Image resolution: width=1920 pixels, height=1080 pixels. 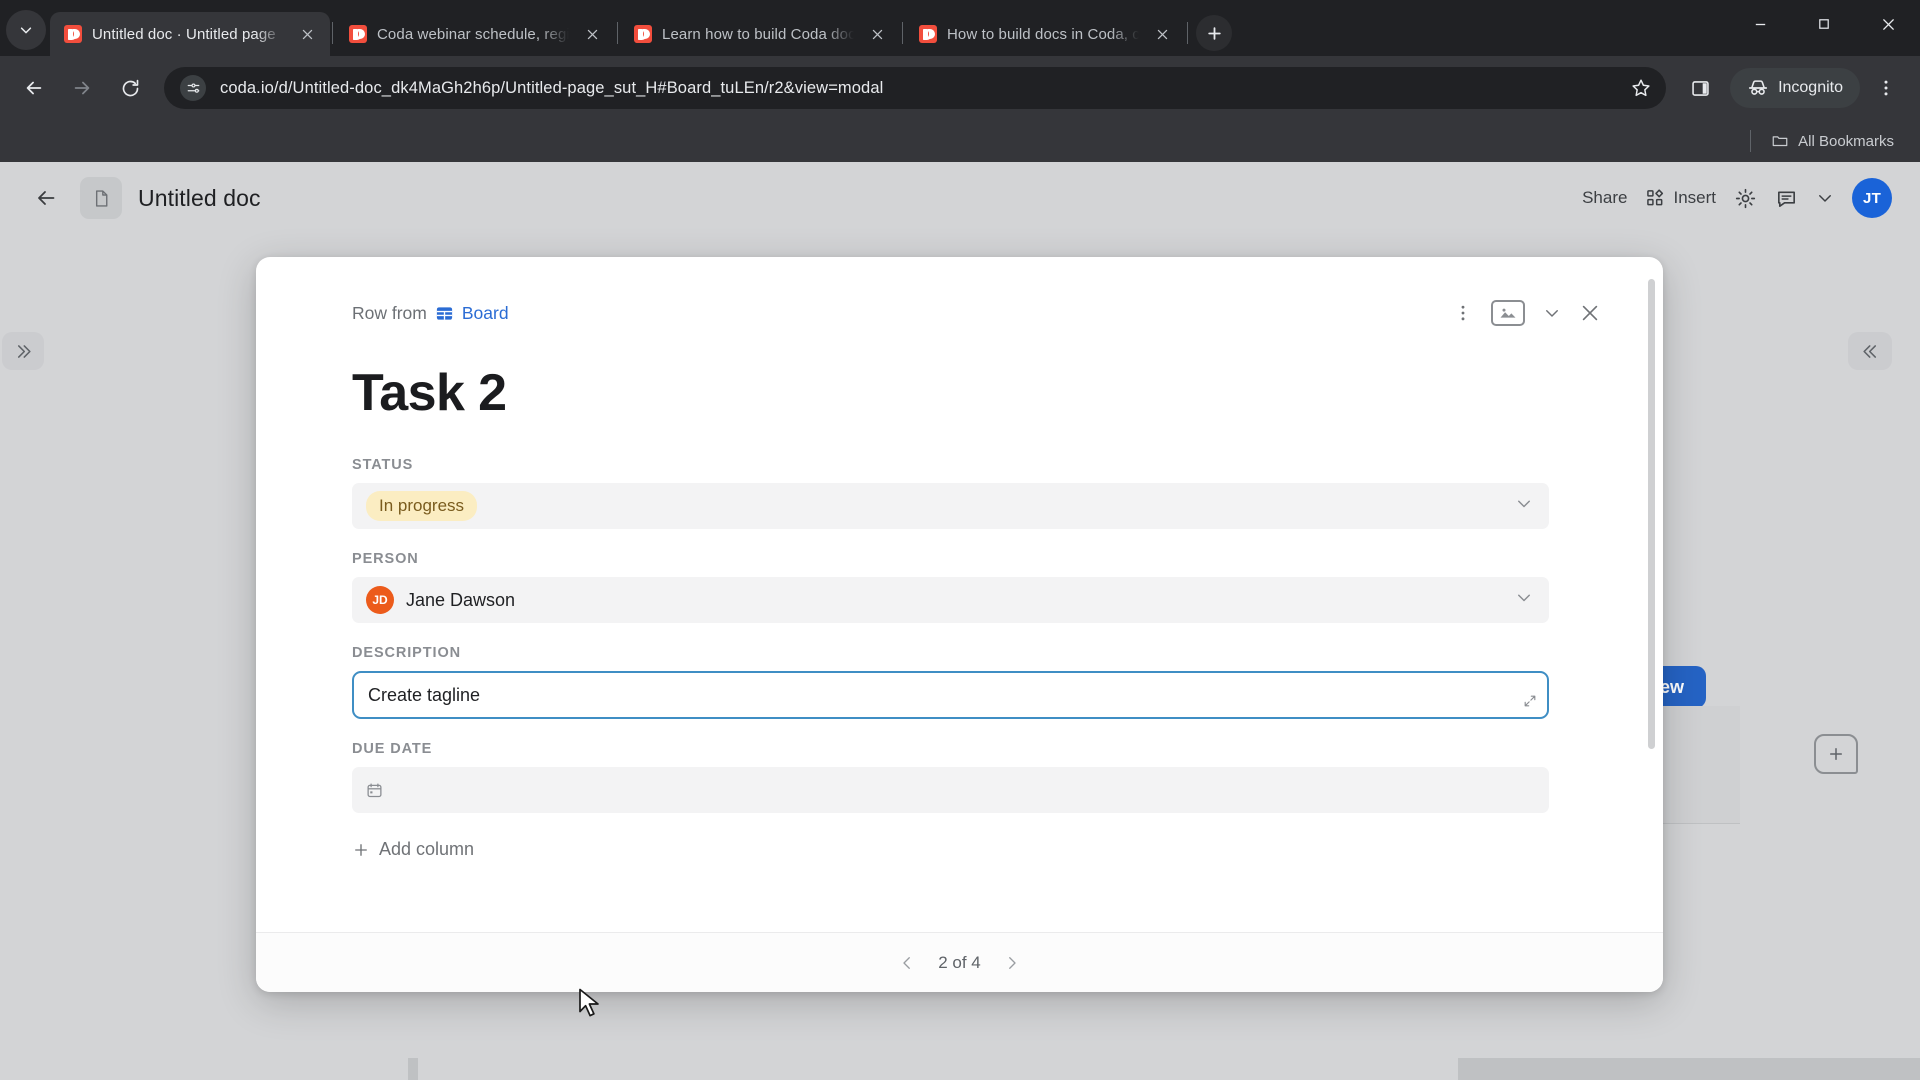 I want to click on breadcrumb: Row from Board, so click(x=430, y=313).